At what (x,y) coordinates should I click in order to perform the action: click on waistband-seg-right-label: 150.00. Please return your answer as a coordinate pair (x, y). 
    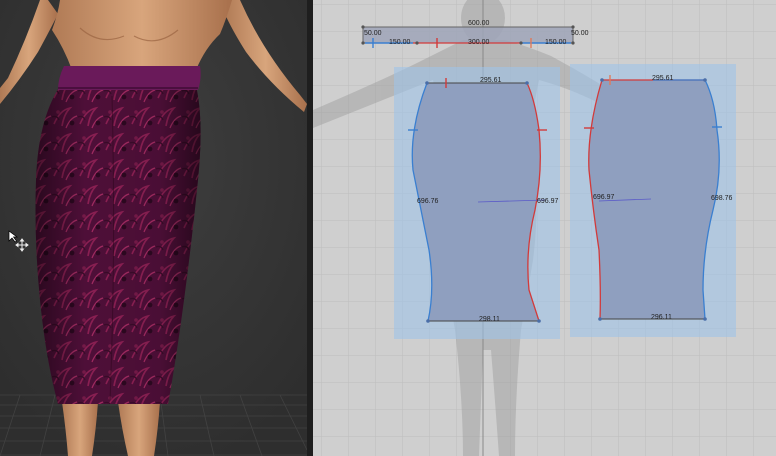
    Looking at the image, I should click on (556, 42).